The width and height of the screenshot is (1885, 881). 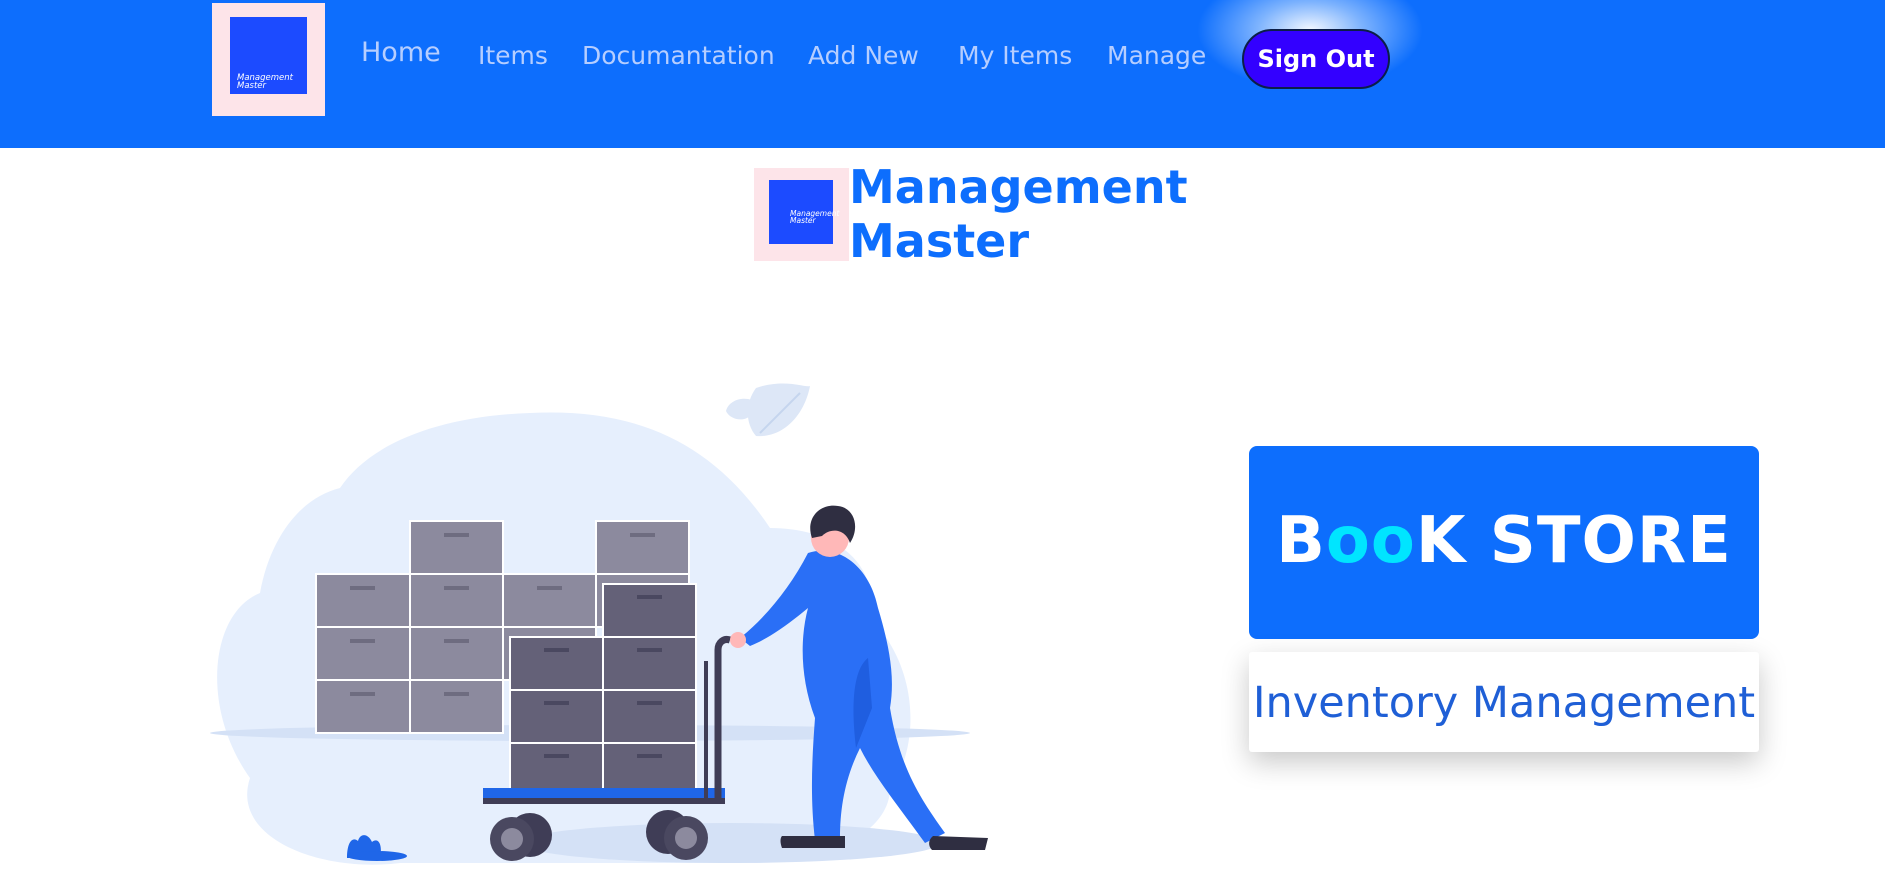 I want to click on inventory-card: Inventory Management, so click(x=1504, y=702).